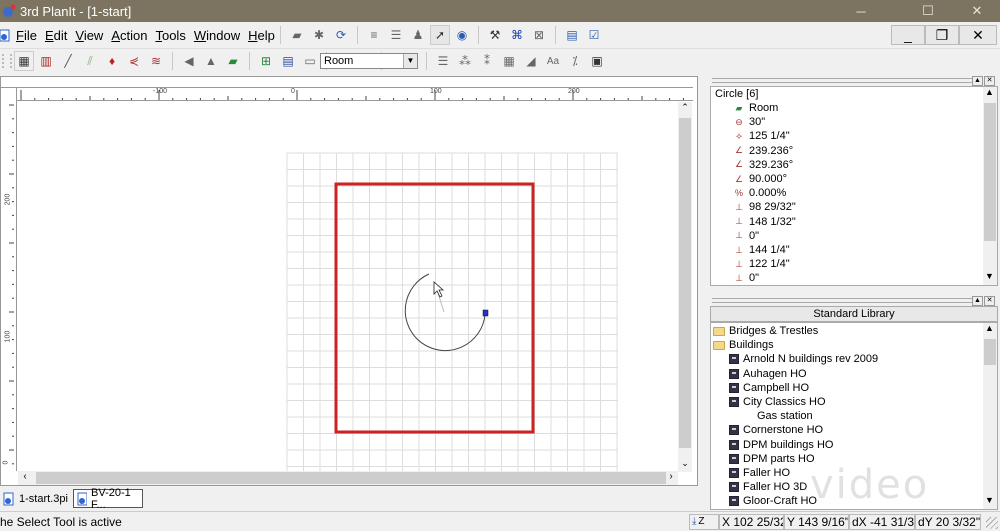 The height and width of the screenshot is (531, 1000). What do you see at coordinates (68, 61) in the screenshot?
I see `line-icon: ╱` at bounding box center [68, 61].